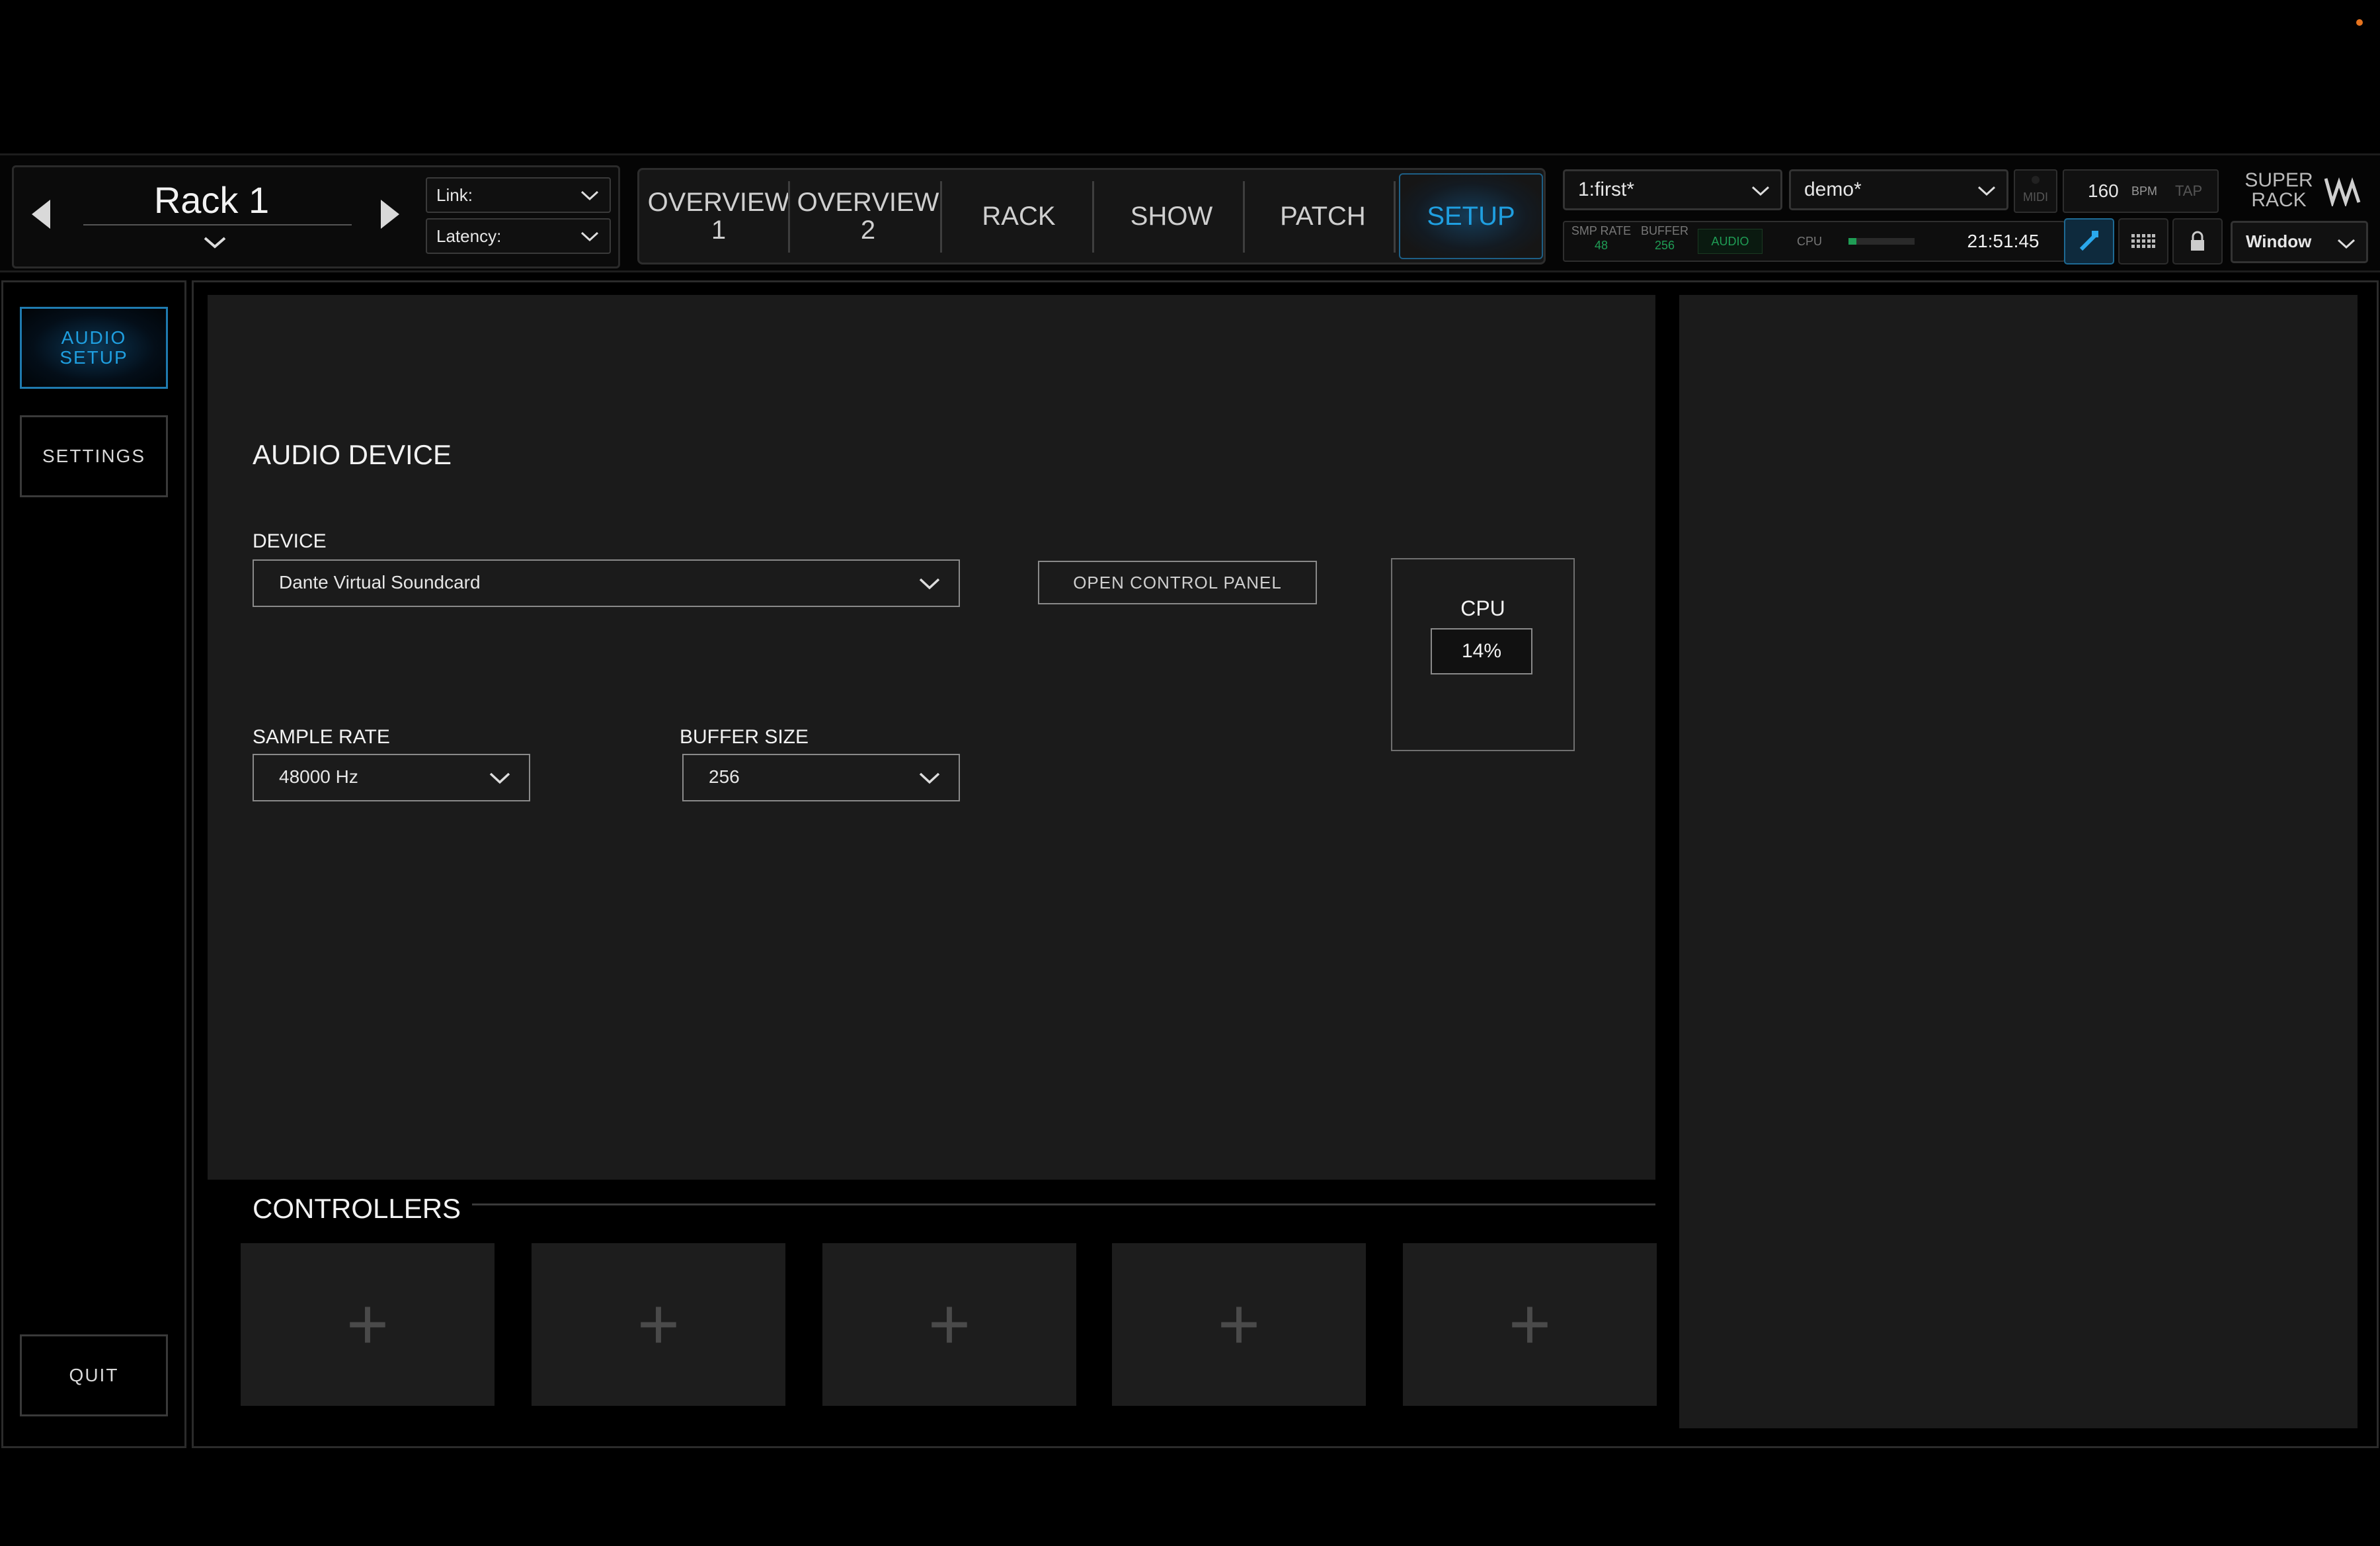 This screenshot has width=2380, height=1546. I want to click on superrack-logo: SUPER RACK, so click(2278, 192).